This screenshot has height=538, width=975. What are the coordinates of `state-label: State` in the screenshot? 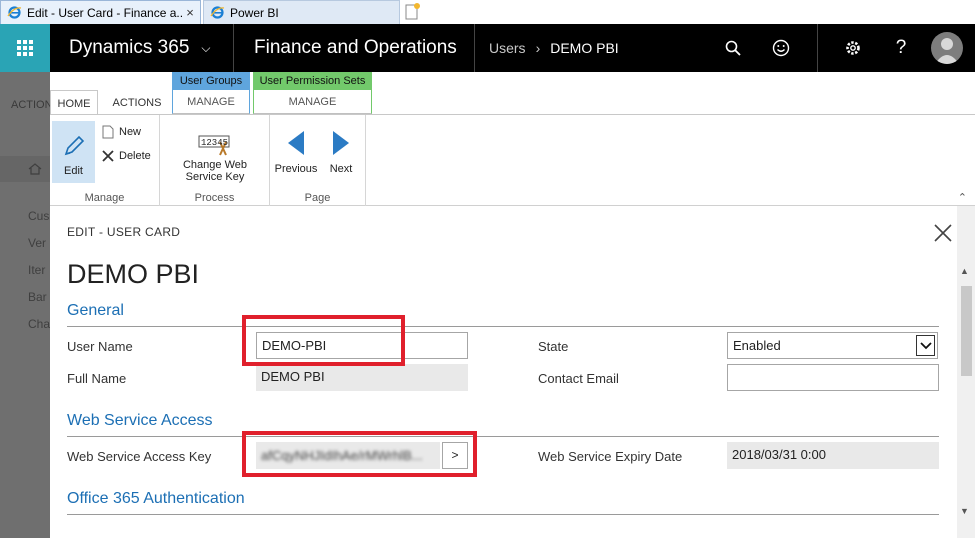 It's located at (553, 346).